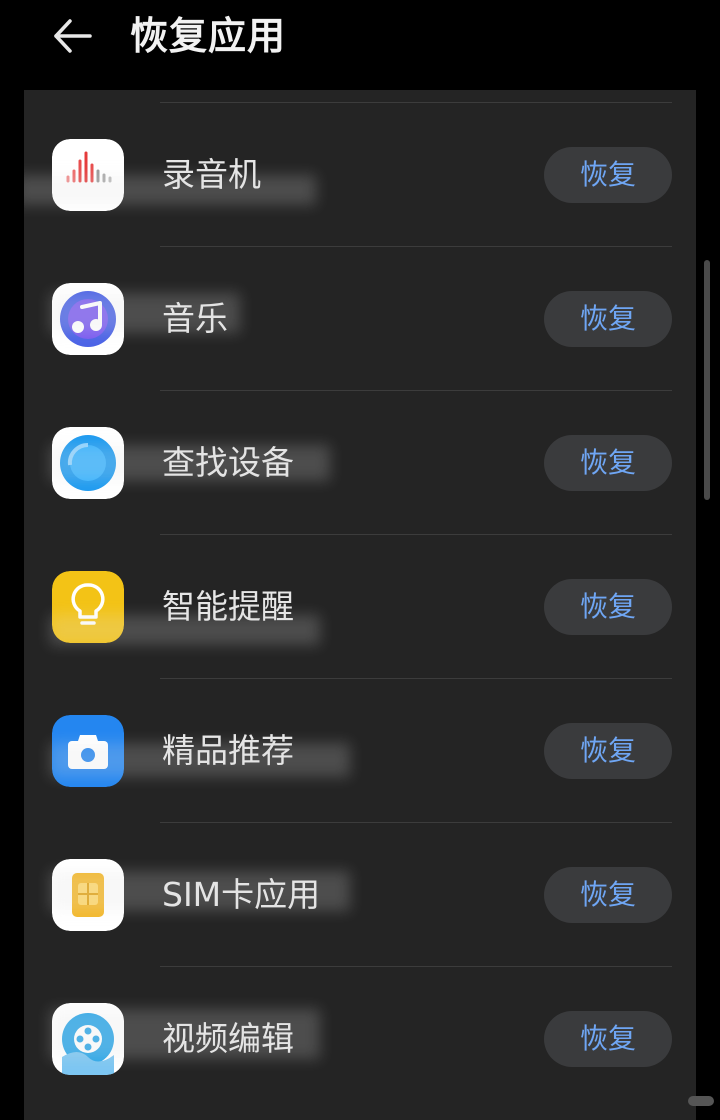 Image resolution: width=720 pixels, height=1120 pixels. What do you see at coordinates (360, 44) in the screenshot?
I see `header-bar: 恢复应用` at bounding box center [360, 44].